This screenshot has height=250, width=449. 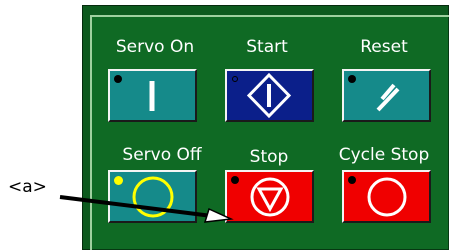 What do you see at coordinates (146, 209) in the screenshot?
I see `annotation-arrow-icon` at bounding box center [146, 209].